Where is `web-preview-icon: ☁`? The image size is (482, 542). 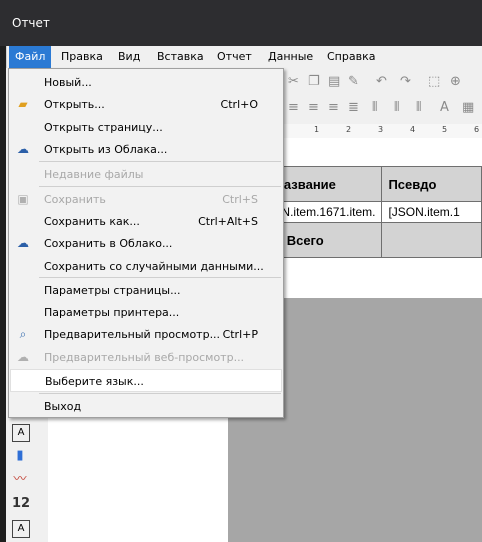
web-preview-icon: ☁ is located at coordinates (23, 357).